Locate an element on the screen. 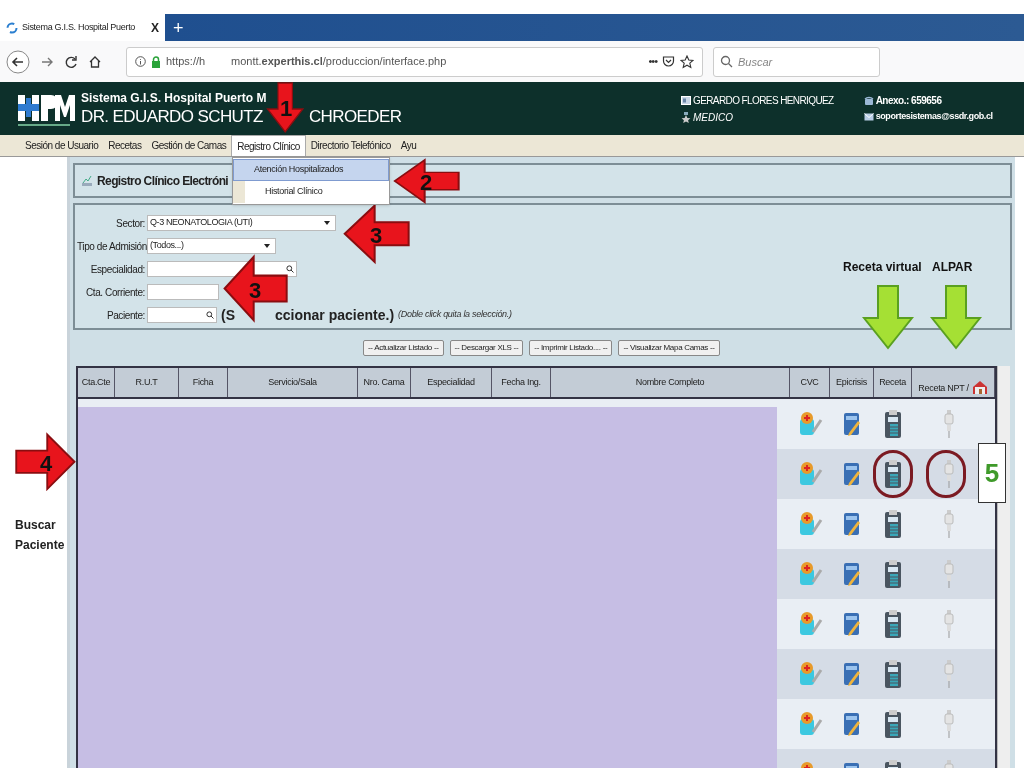  menu-item: Gestión de Camas is located at coordinates (189, 145).